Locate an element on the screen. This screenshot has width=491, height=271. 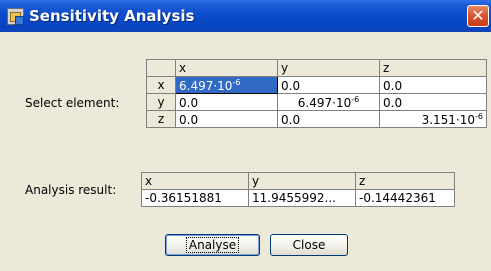
close-button-label: Close is located at coordinates (309, 245).